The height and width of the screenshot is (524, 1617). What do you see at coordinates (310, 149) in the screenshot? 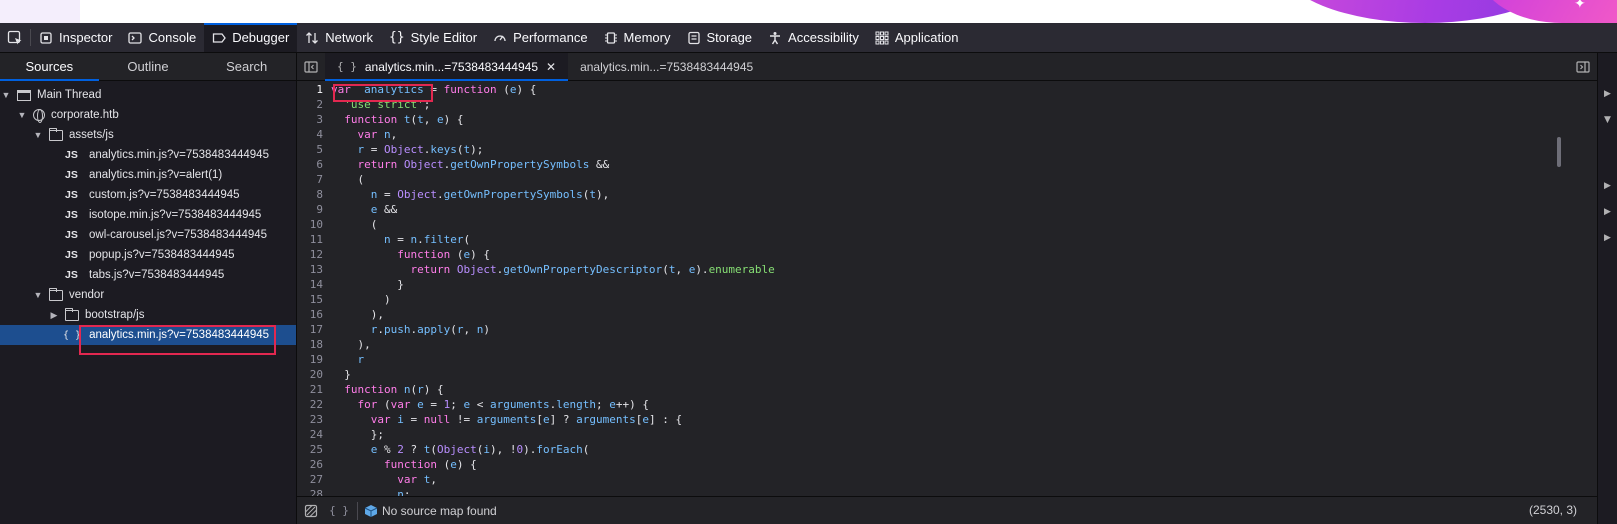
I see `line-number: 5` at bounding box center [310, 149].